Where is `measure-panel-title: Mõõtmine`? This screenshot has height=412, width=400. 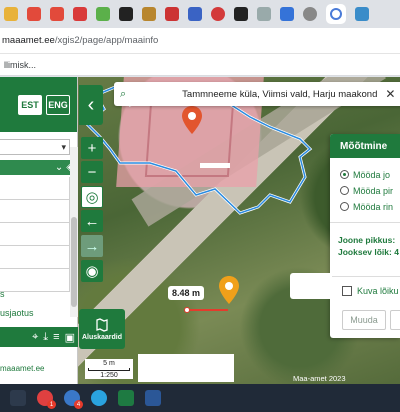
measure-panel-title: Mõõtmine is located at coordinates (365, 146).